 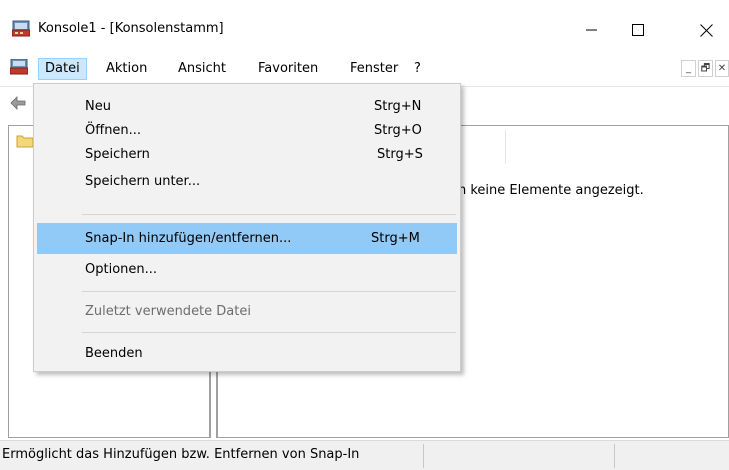 What do you see at coordinates (374, 69) in the screenshot?
I see `menu-fenster: Fenster` at bounding box center [374, 69].